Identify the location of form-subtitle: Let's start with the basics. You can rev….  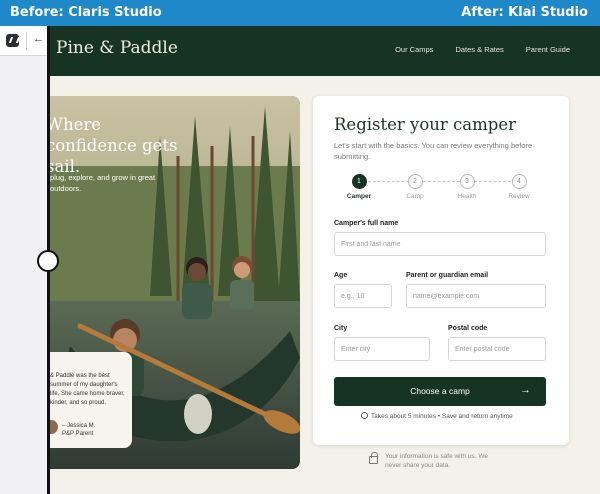
(433, 151).